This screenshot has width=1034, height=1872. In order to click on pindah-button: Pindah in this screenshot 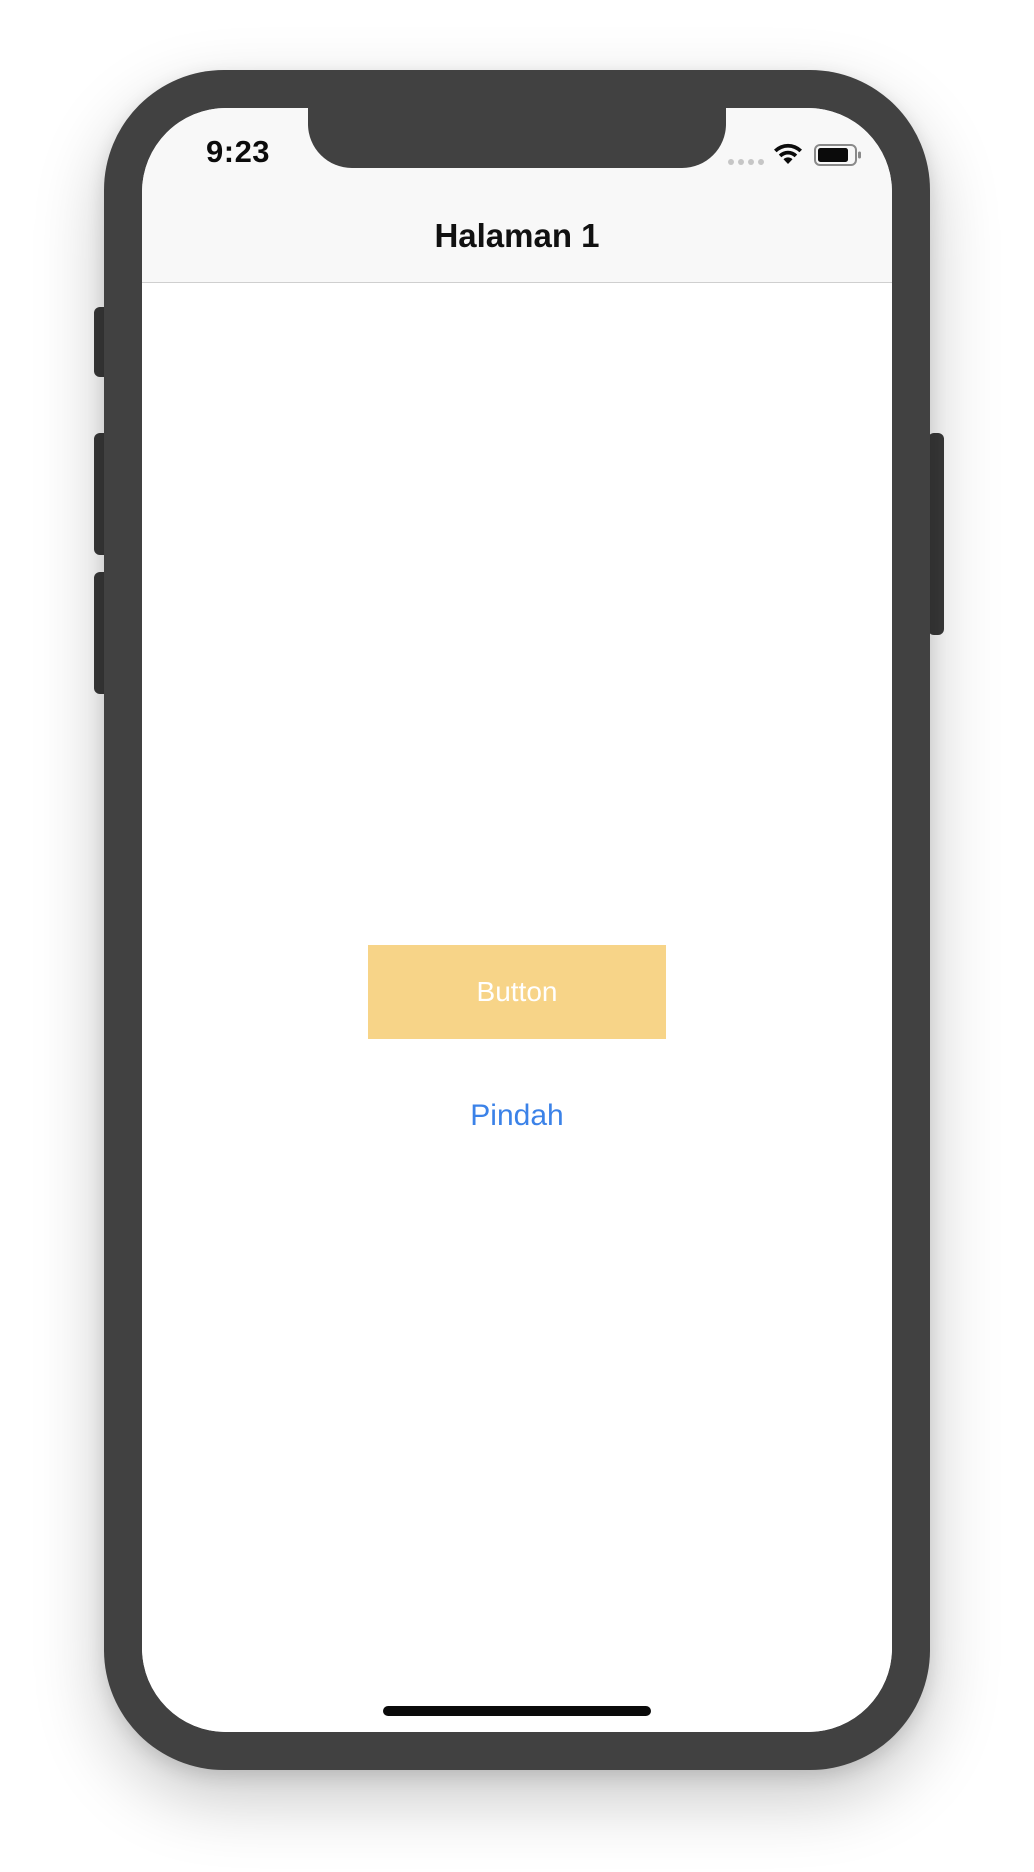, I will do `click(517, 1116)`.